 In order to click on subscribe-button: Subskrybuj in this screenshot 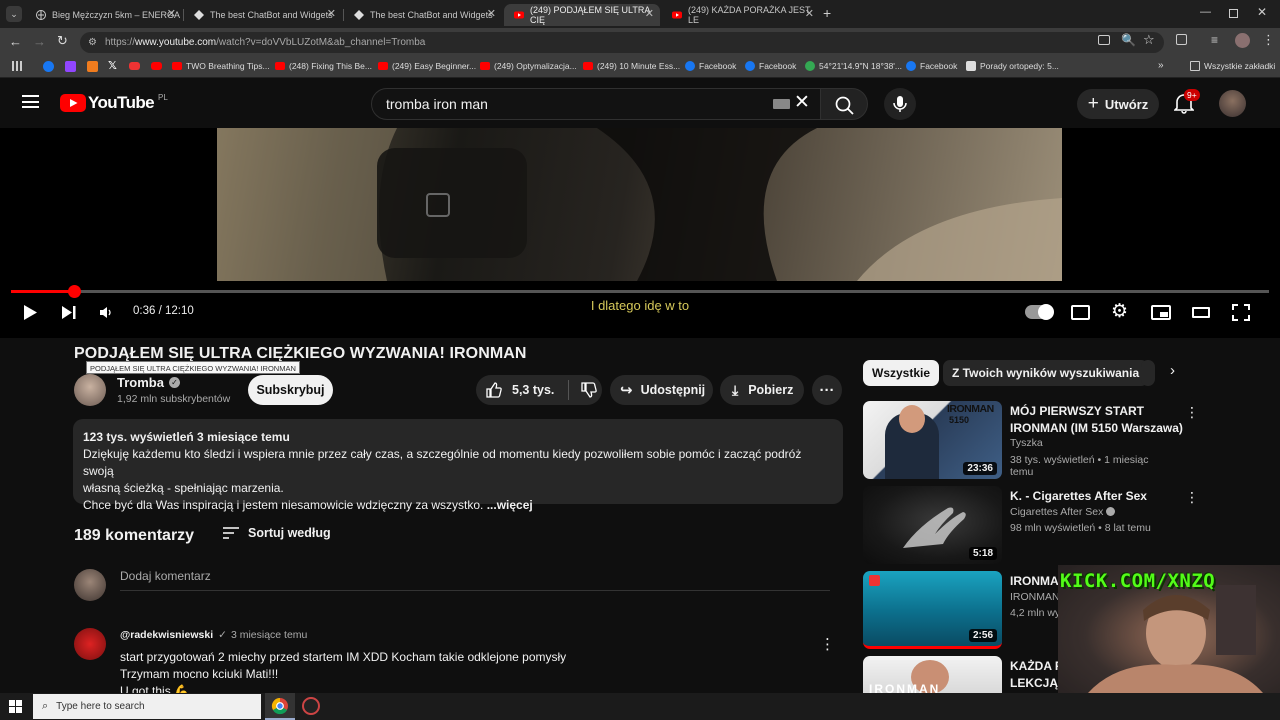, I will do `click(290, 390)`.